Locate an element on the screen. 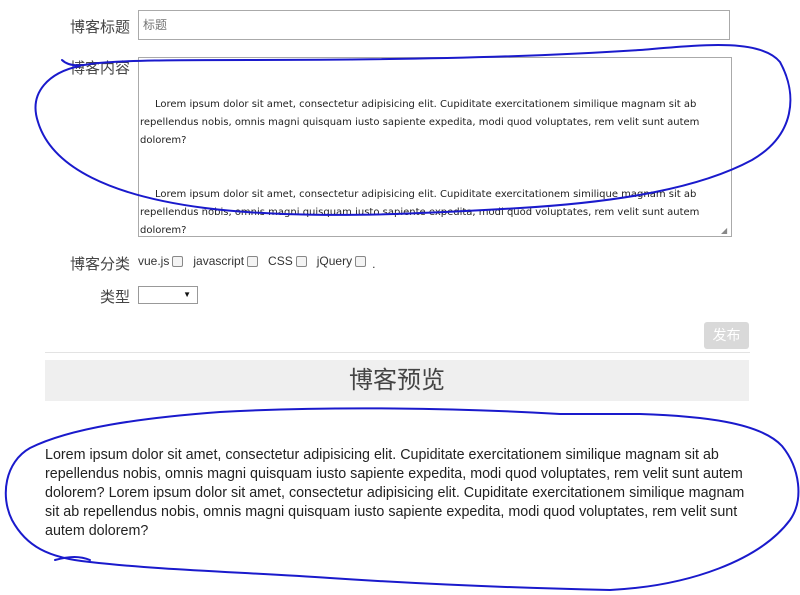 The width and height of the screenshot is (800, 595). category-option-css: CSS is located at coordinates (287, 261).